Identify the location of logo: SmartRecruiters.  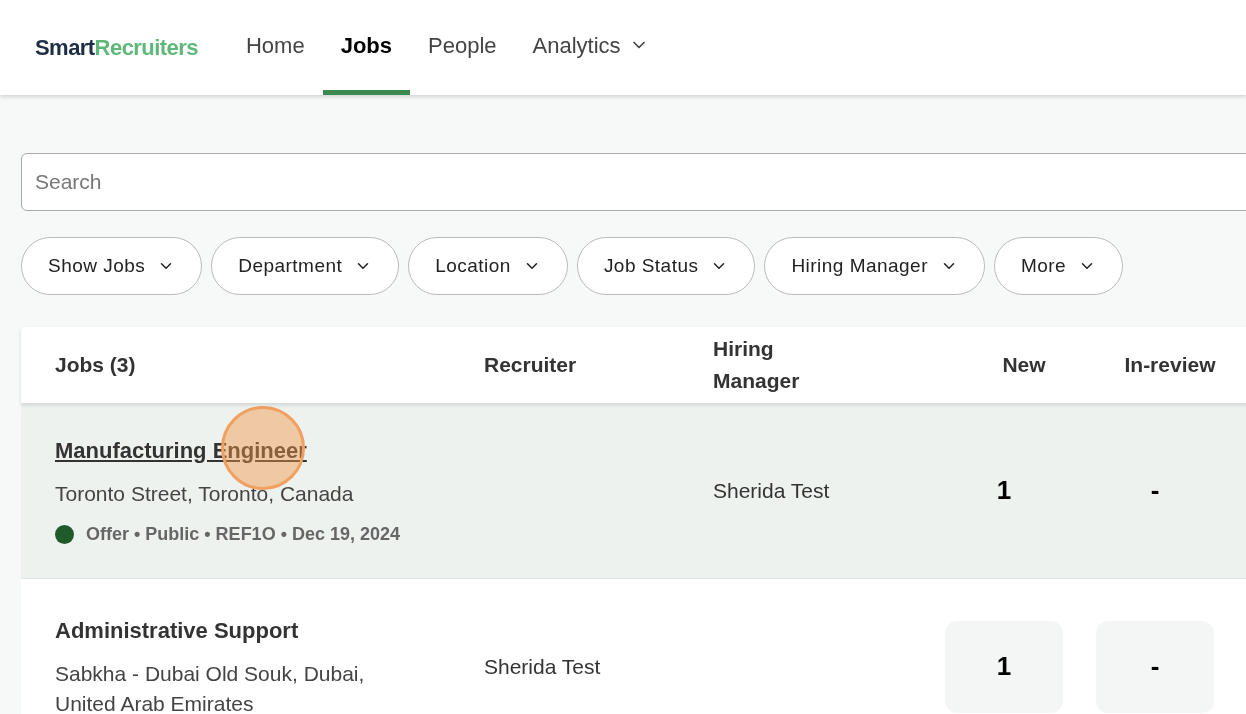
(116, 47).